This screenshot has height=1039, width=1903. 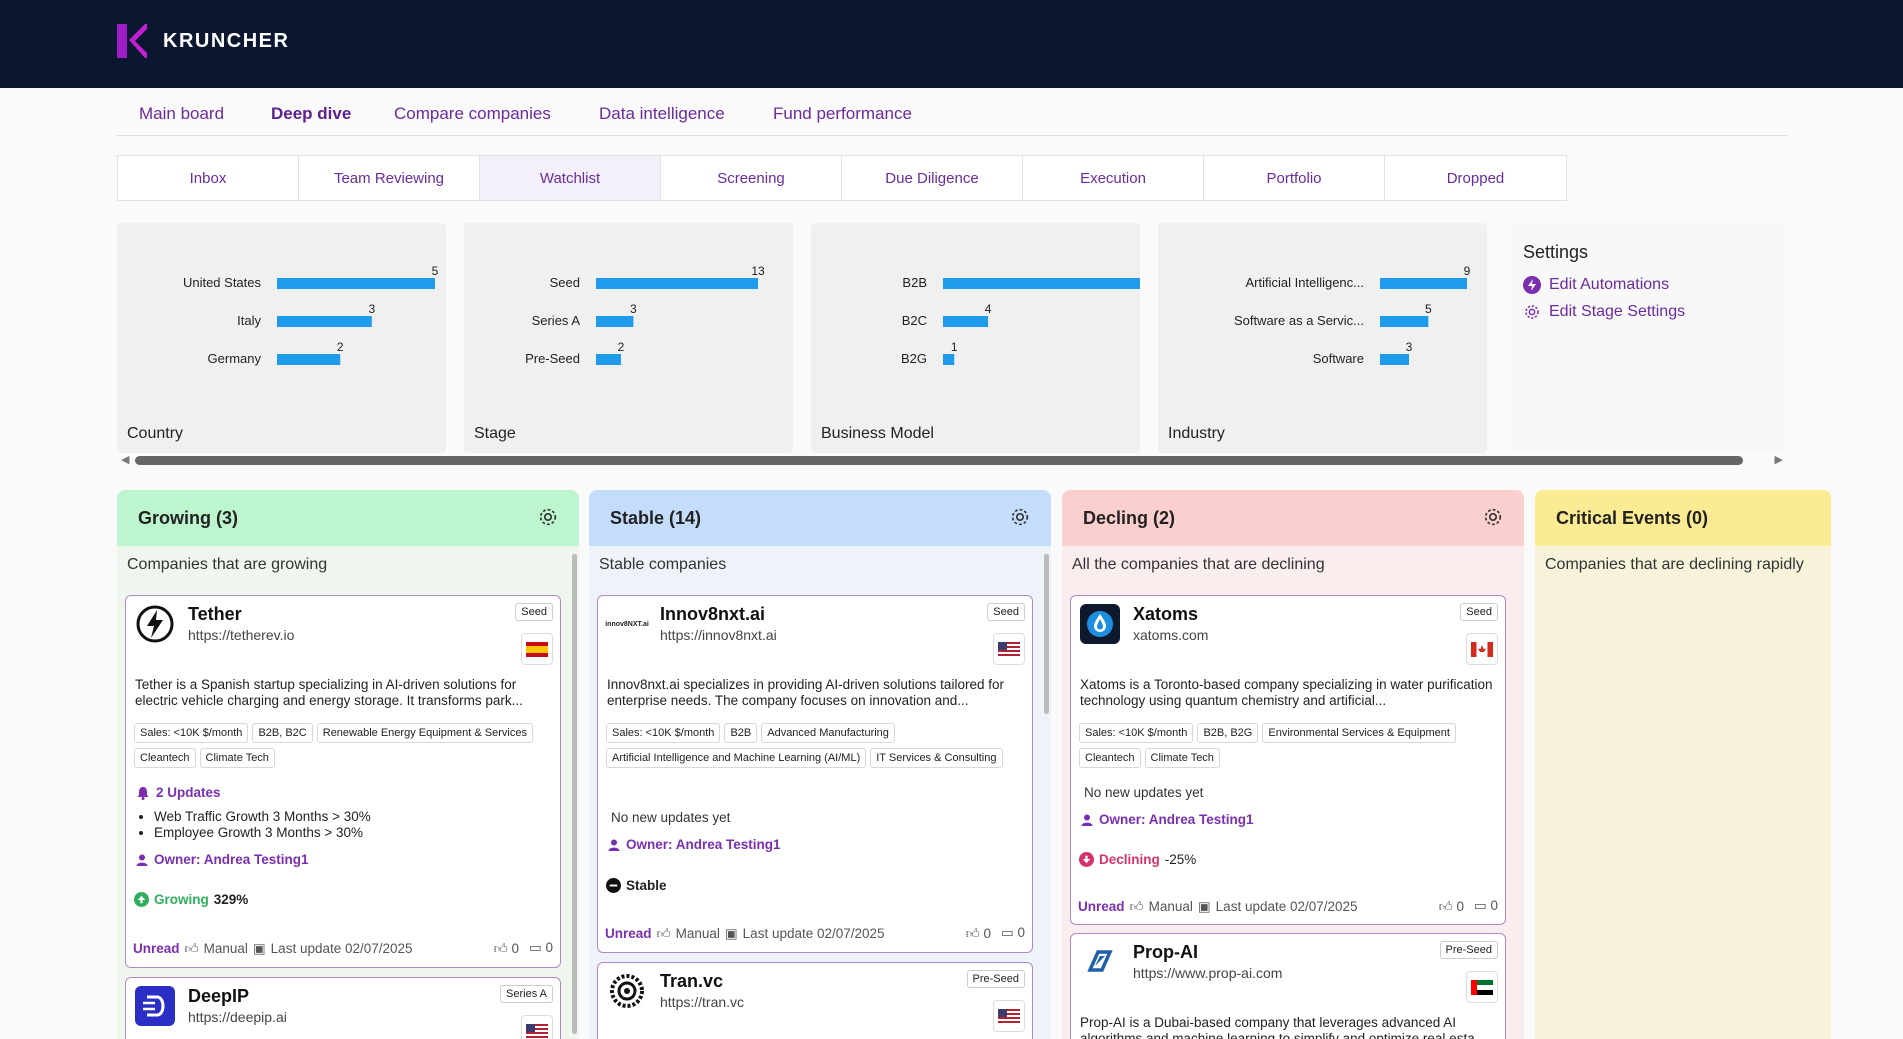 I want to click on tab-due-diligence: Due Diligence, so click(x=932, y=178).